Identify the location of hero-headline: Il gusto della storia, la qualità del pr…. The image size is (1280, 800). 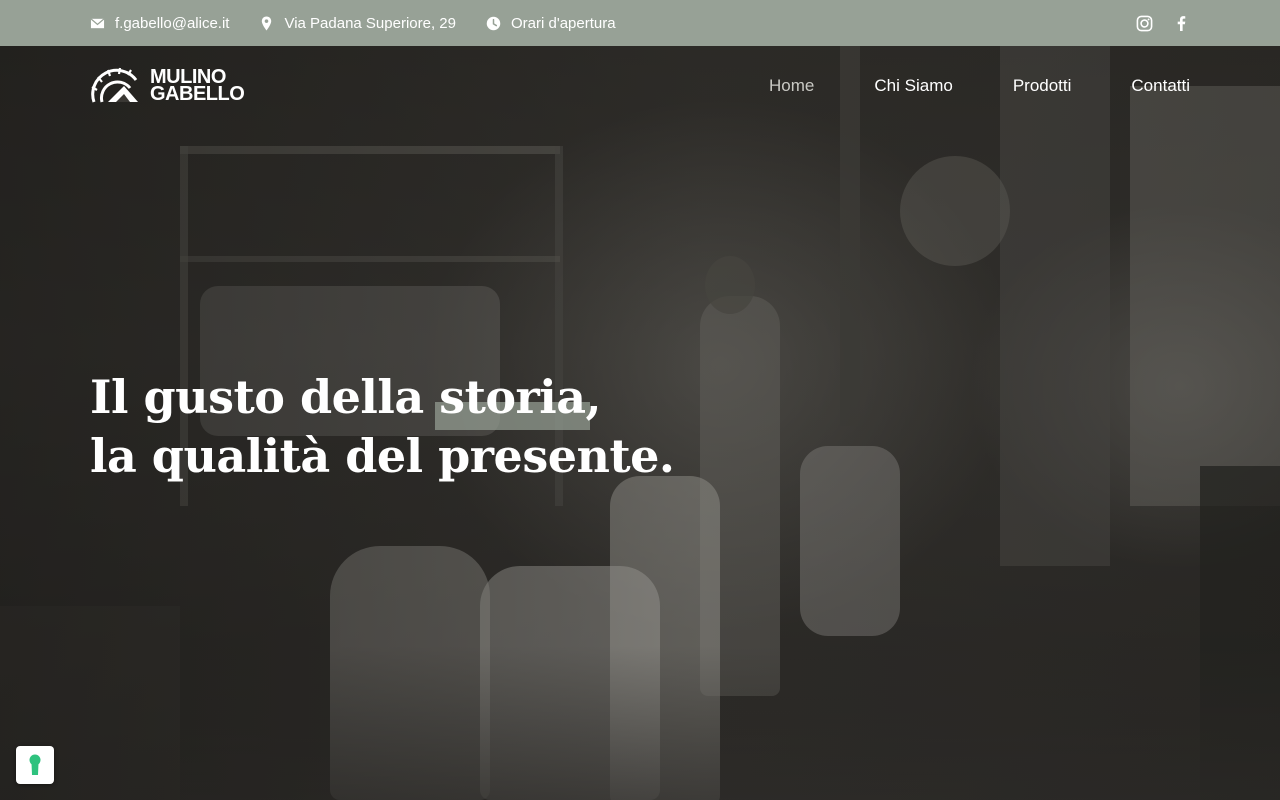
(382, 427).